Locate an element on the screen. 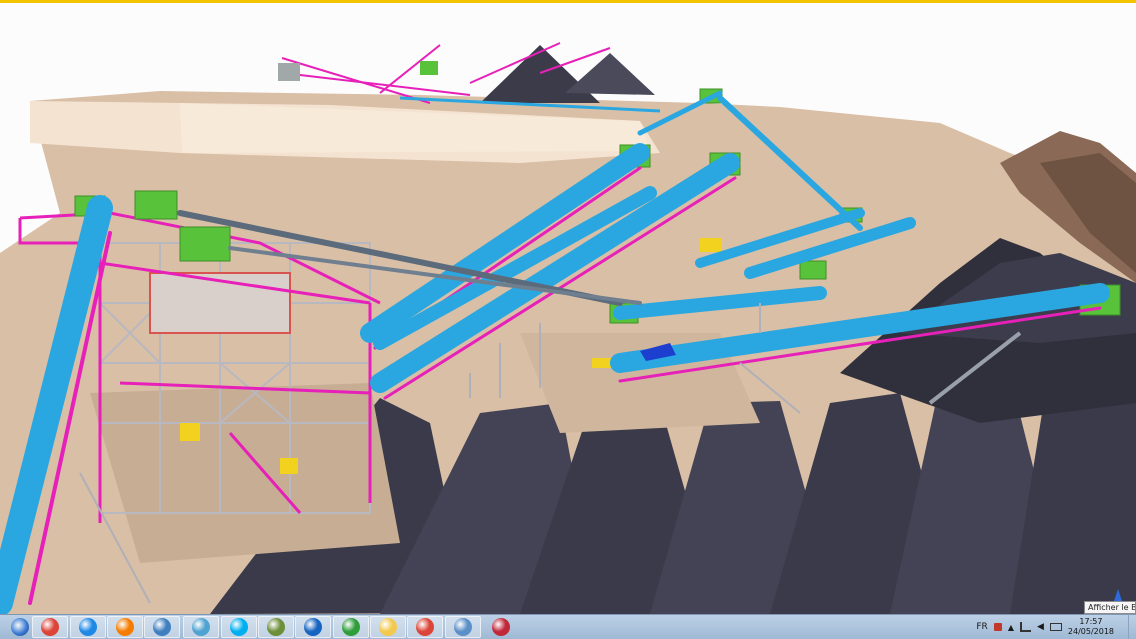  image-viewer-icon is located at coordinates (463, 627).